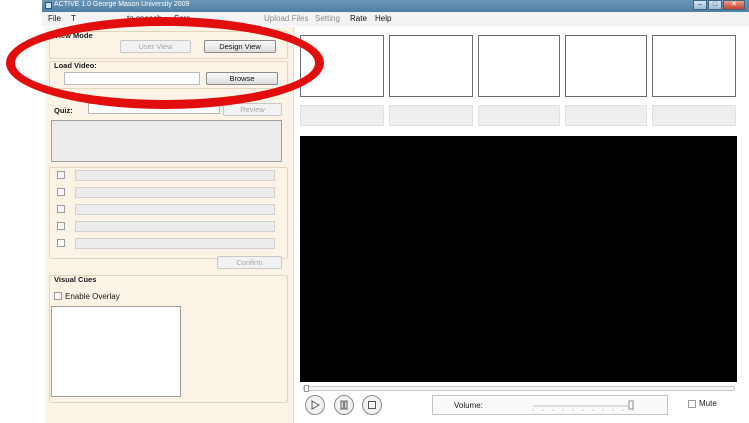  Describe the element at coordinates (249, 262) in the screenshot. I see `confirm-button: Confirm` at that location.